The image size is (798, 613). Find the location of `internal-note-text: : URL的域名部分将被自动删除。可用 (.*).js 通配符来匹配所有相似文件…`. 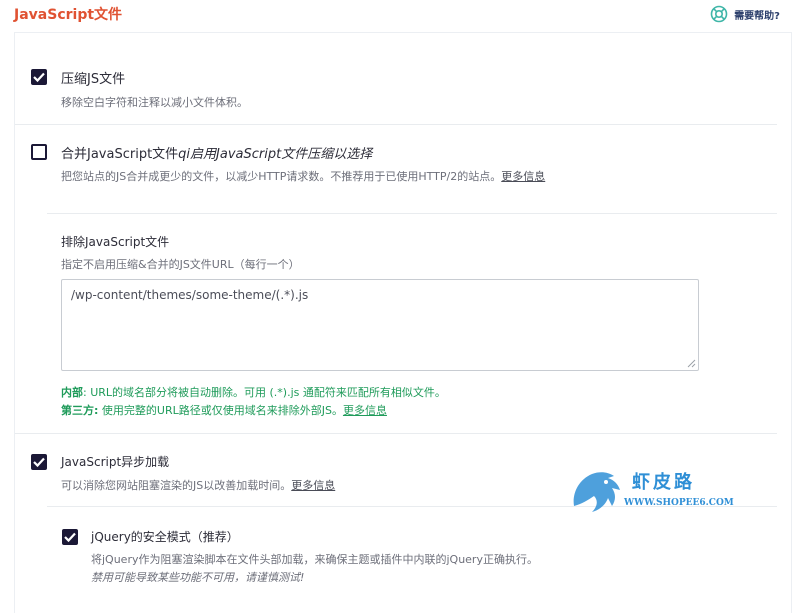

internal-note-text: : URL的域名部分将被自动删除。可用 (.*).js 通配符来匹配所有相似文件… is located at coordinates (264, 392).